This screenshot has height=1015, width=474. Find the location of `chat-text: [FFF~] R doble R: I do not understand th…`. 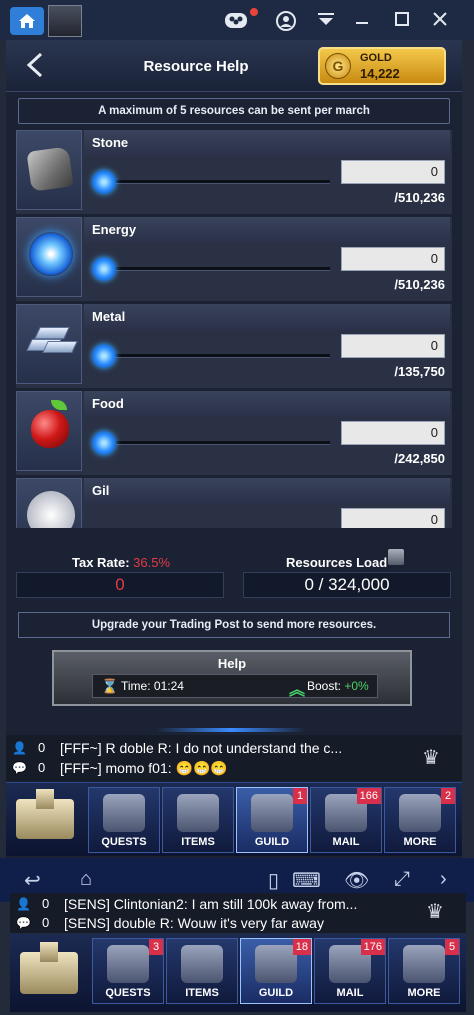

chat-text: [FFF~] R doble R: I do not understand th… is located at coordinates (201, 748).